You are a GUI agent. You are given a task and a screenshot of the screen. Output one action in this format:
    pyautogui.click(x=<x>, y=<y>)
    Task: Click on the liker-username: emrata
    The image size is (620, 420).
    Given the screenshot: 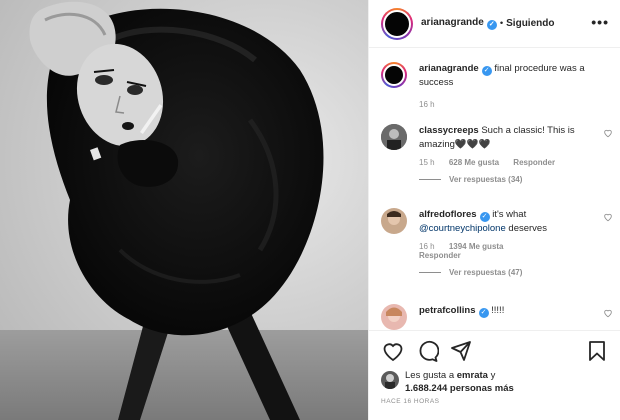 What is the action you would take?
    pyautogui.click(x=472, y=375)
    